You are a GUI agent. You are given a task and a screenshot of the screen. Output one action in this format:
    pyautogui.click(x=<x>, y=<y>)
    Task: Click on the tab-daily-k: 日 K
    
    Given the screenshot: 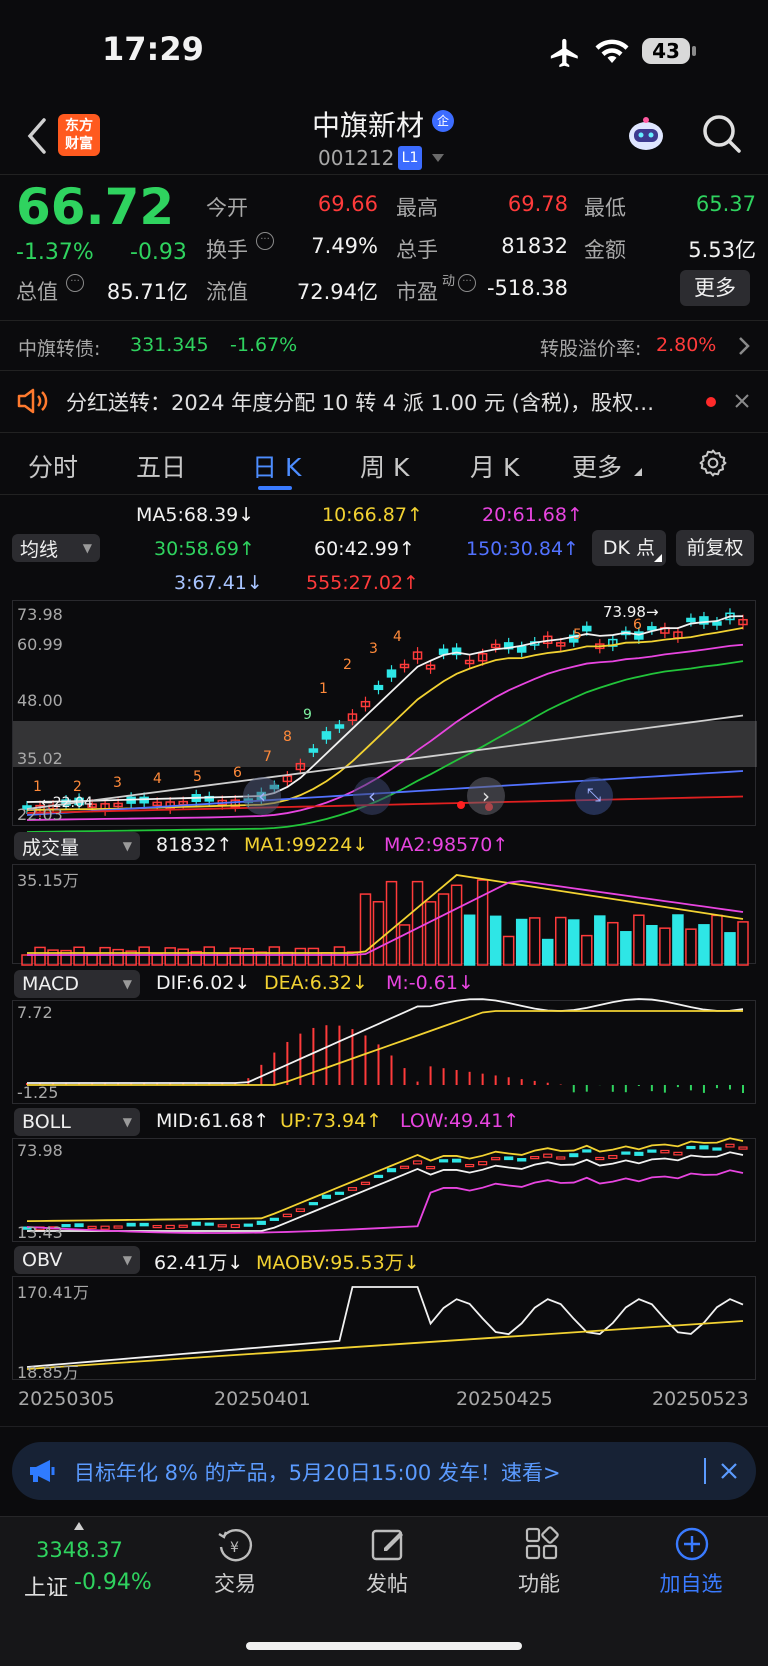 What is the action you would take?
    pyautogui.click(x=276, y=466)
    